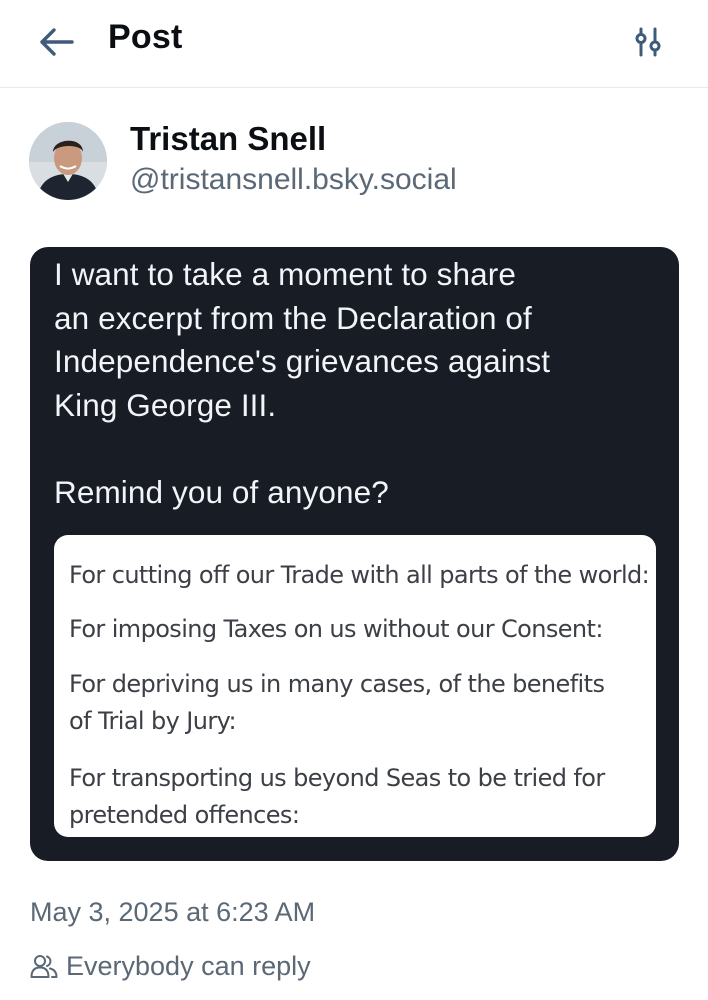 The height and width of the screenshot is (1000, 708). I want to click on thread-settings-button, so click(648, 42).